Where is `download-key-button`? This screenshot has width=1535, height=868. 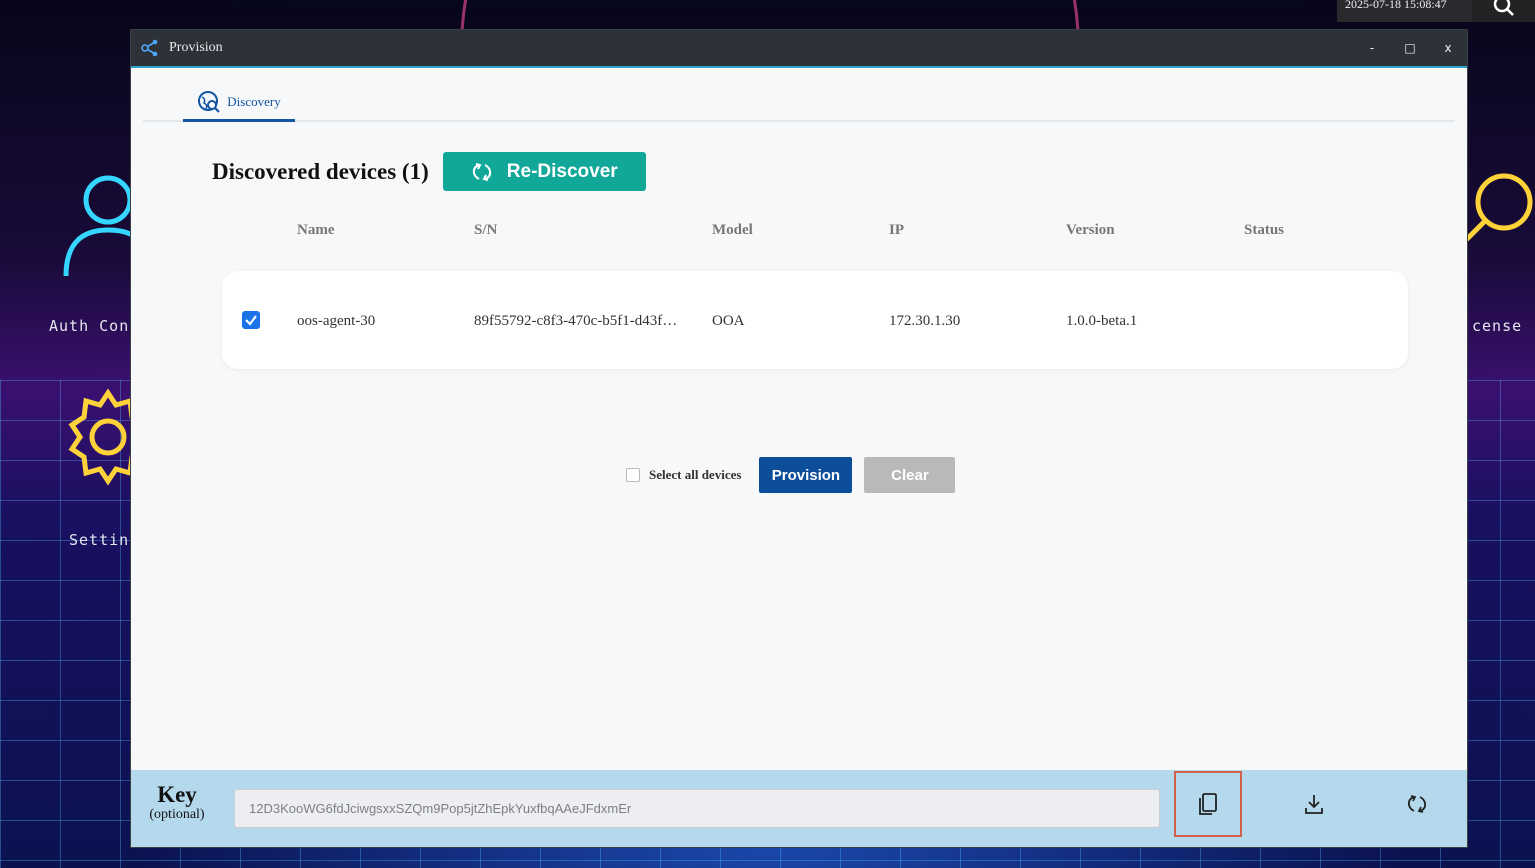
download-key-button is located at coordinates (1314, 804).